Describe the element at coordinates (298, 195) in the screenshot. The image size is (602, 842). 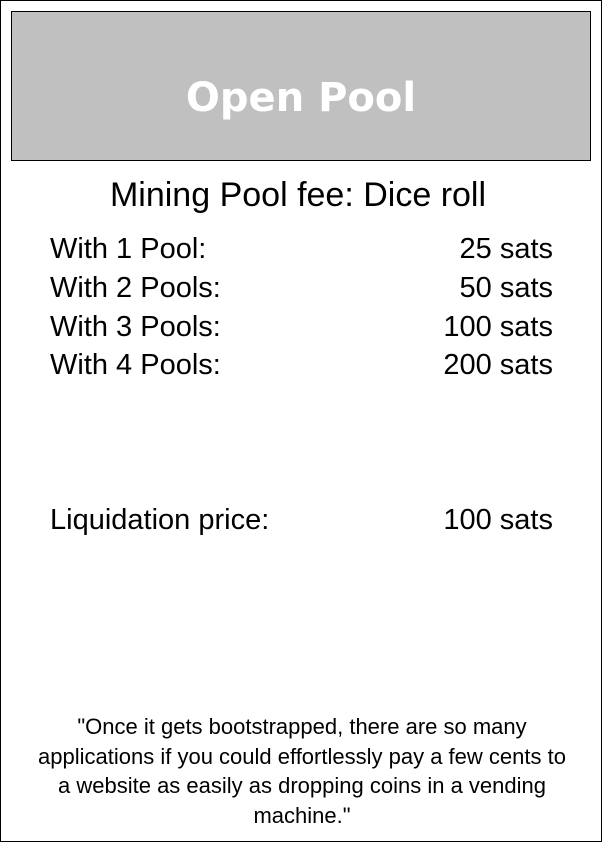
I see `fee-subtitle: Mining Pool fee: Dice roll` at that location.